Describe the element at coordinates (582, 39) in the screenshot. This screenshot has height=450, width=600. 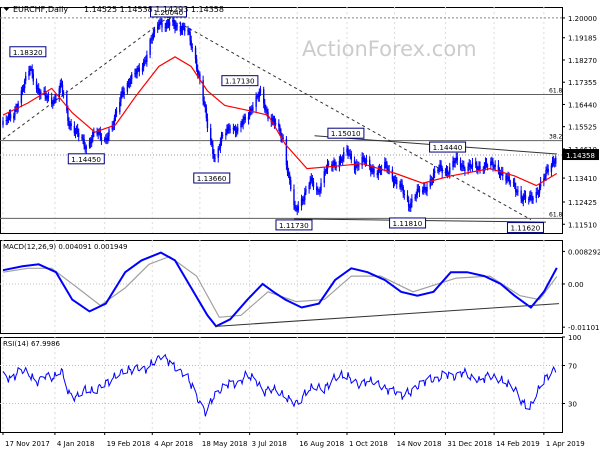
I see `y-tick-label: 1.19185` at that location.